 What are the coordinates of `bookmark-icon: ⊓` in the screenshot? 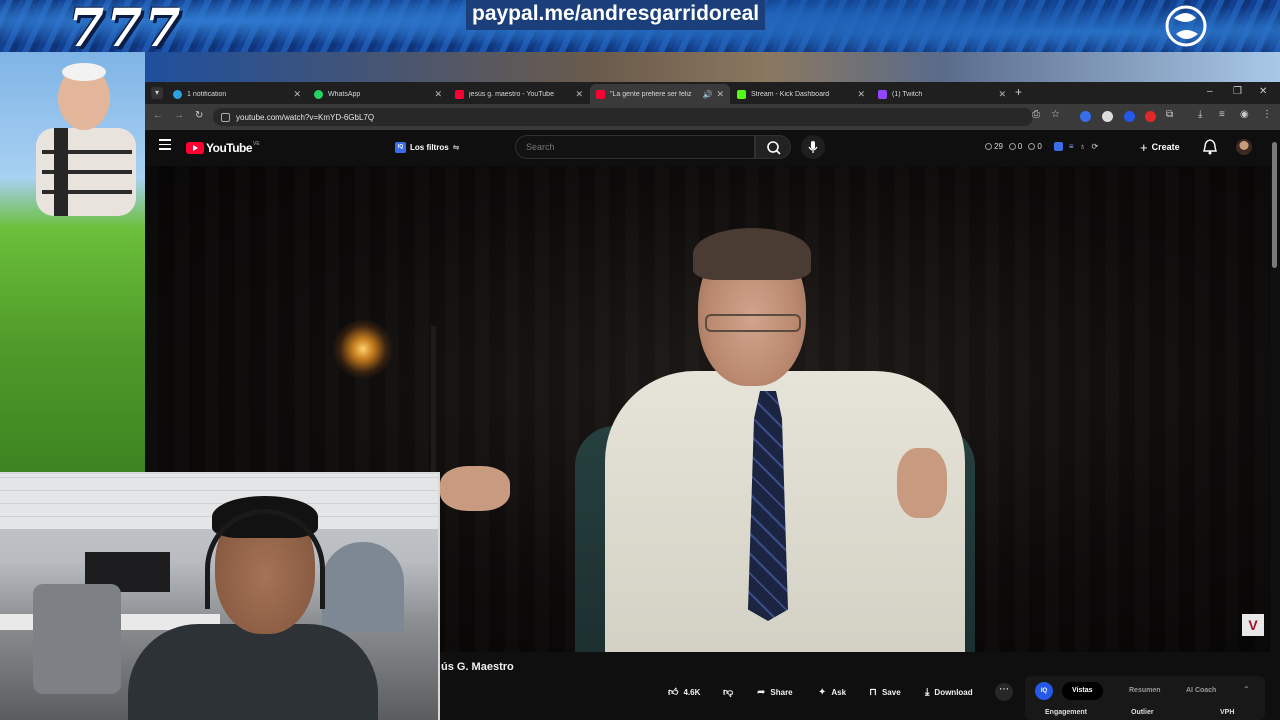 It's located at (873, 692).